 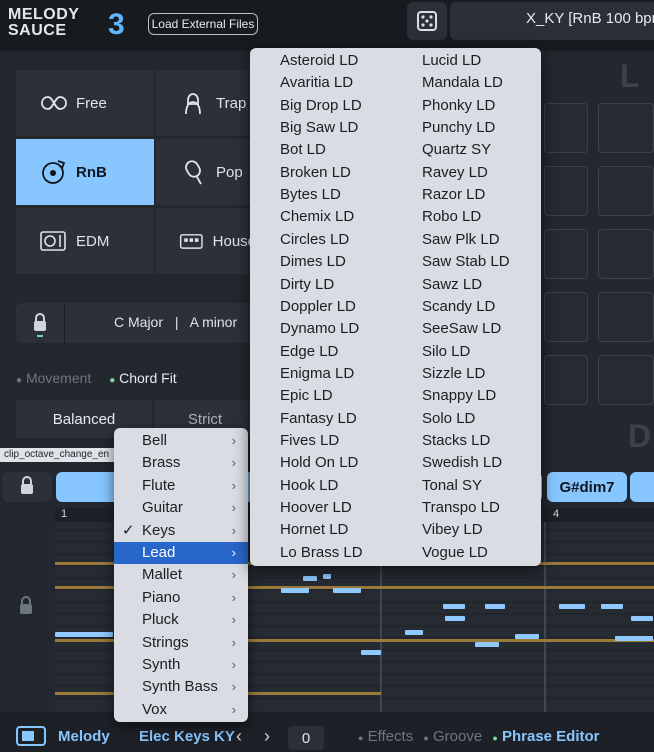 What do you see at coordinates (451, 61) in the screenshot?
I see `lead-preset-item: Lucid LD` at bounding box center [451, 61].